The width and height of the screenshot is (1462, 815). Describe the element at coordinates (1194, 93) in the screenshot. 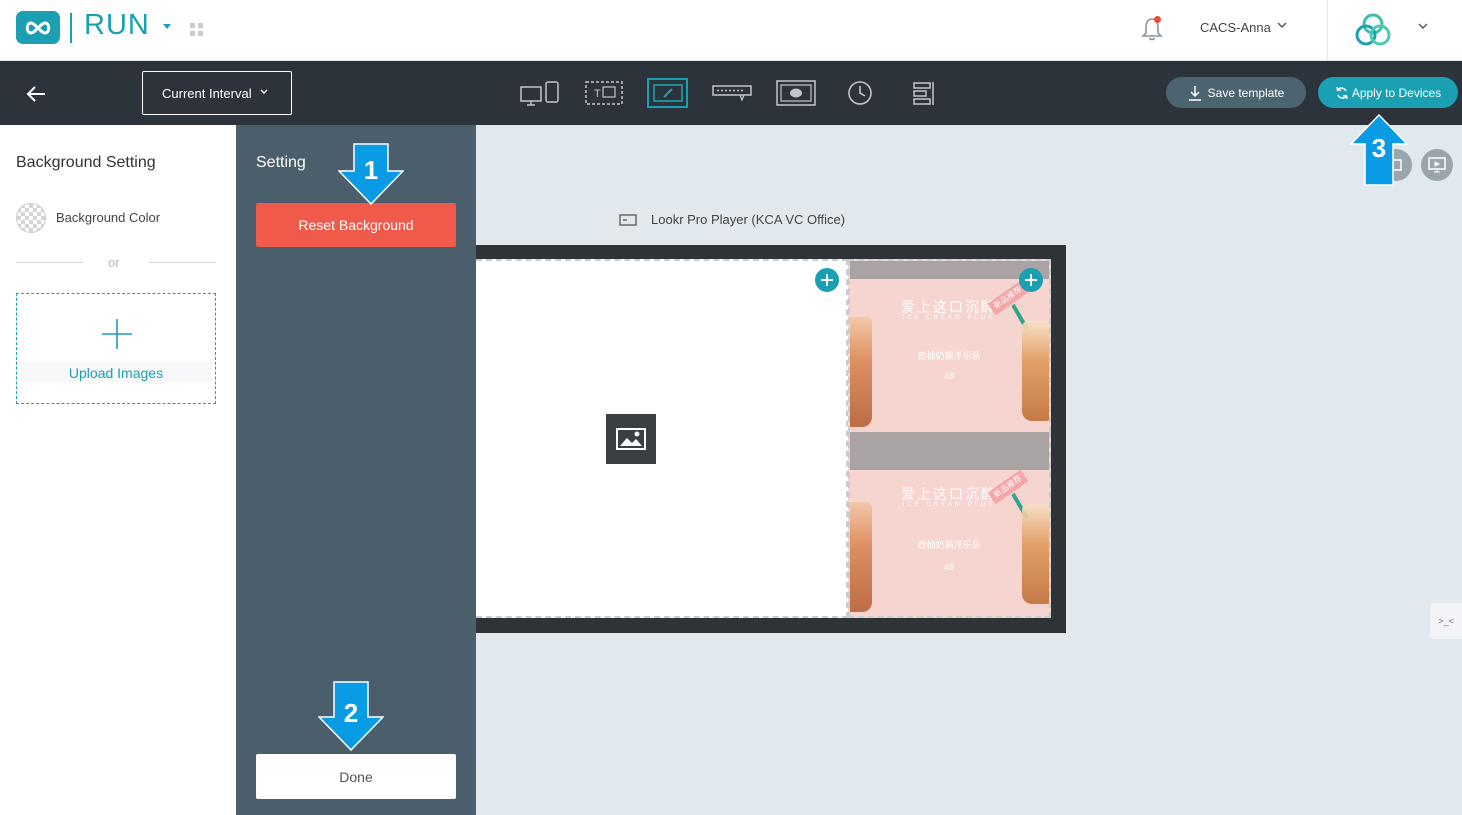

I see `download-icon` at that location.